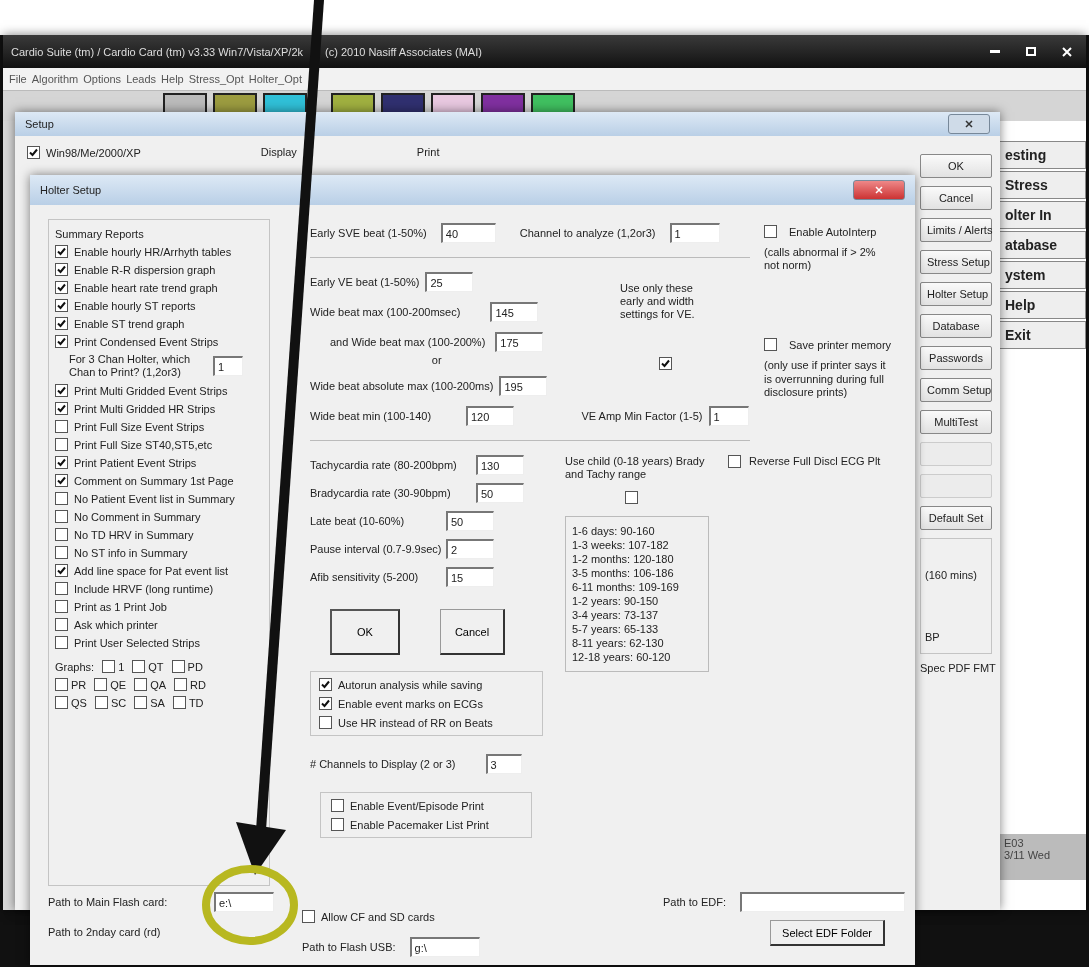 This screenshot has width=1089, height=967. I want to click on select-folder-button: Select EDF Folder, so click(827, 933).